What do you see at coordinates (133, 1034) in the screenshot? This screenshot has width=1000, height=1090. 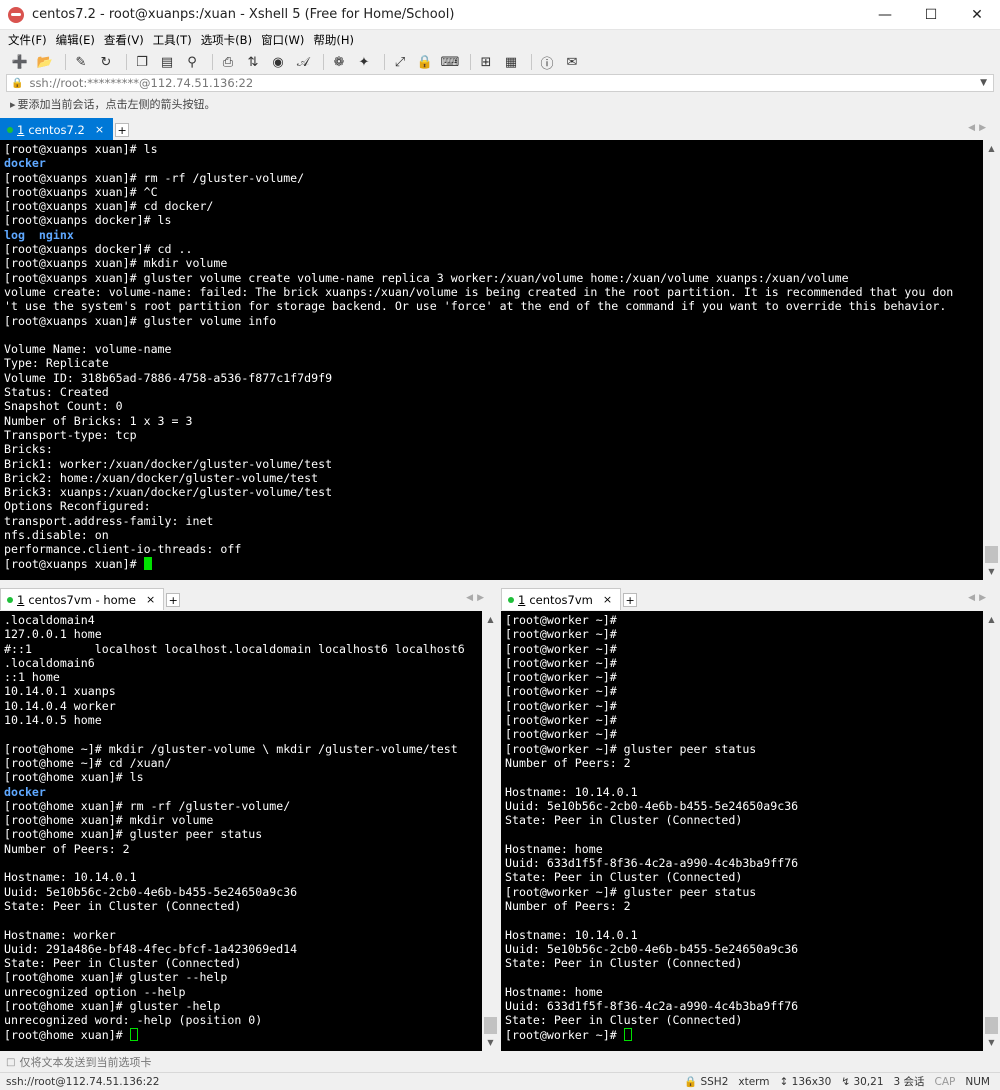 I see `text-cursor` at bounding box center [133, 1034].